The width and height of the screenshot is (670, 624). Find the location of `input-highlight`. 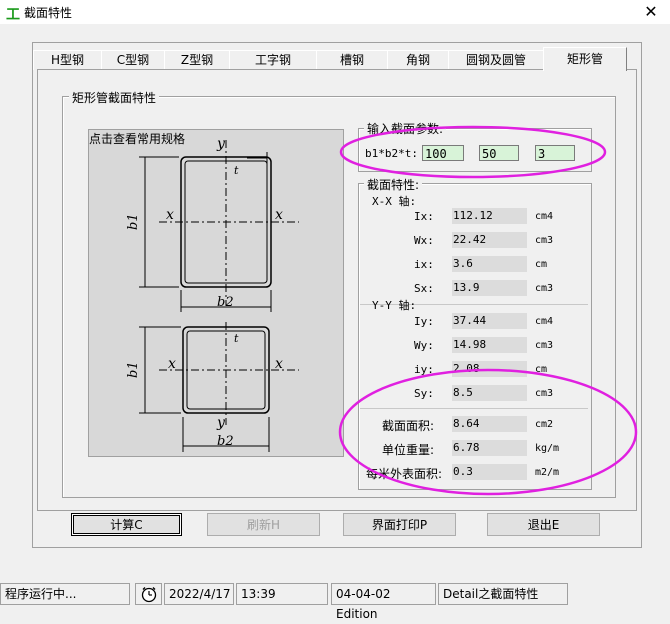

input-highlight is located at coordinates (473, 152).